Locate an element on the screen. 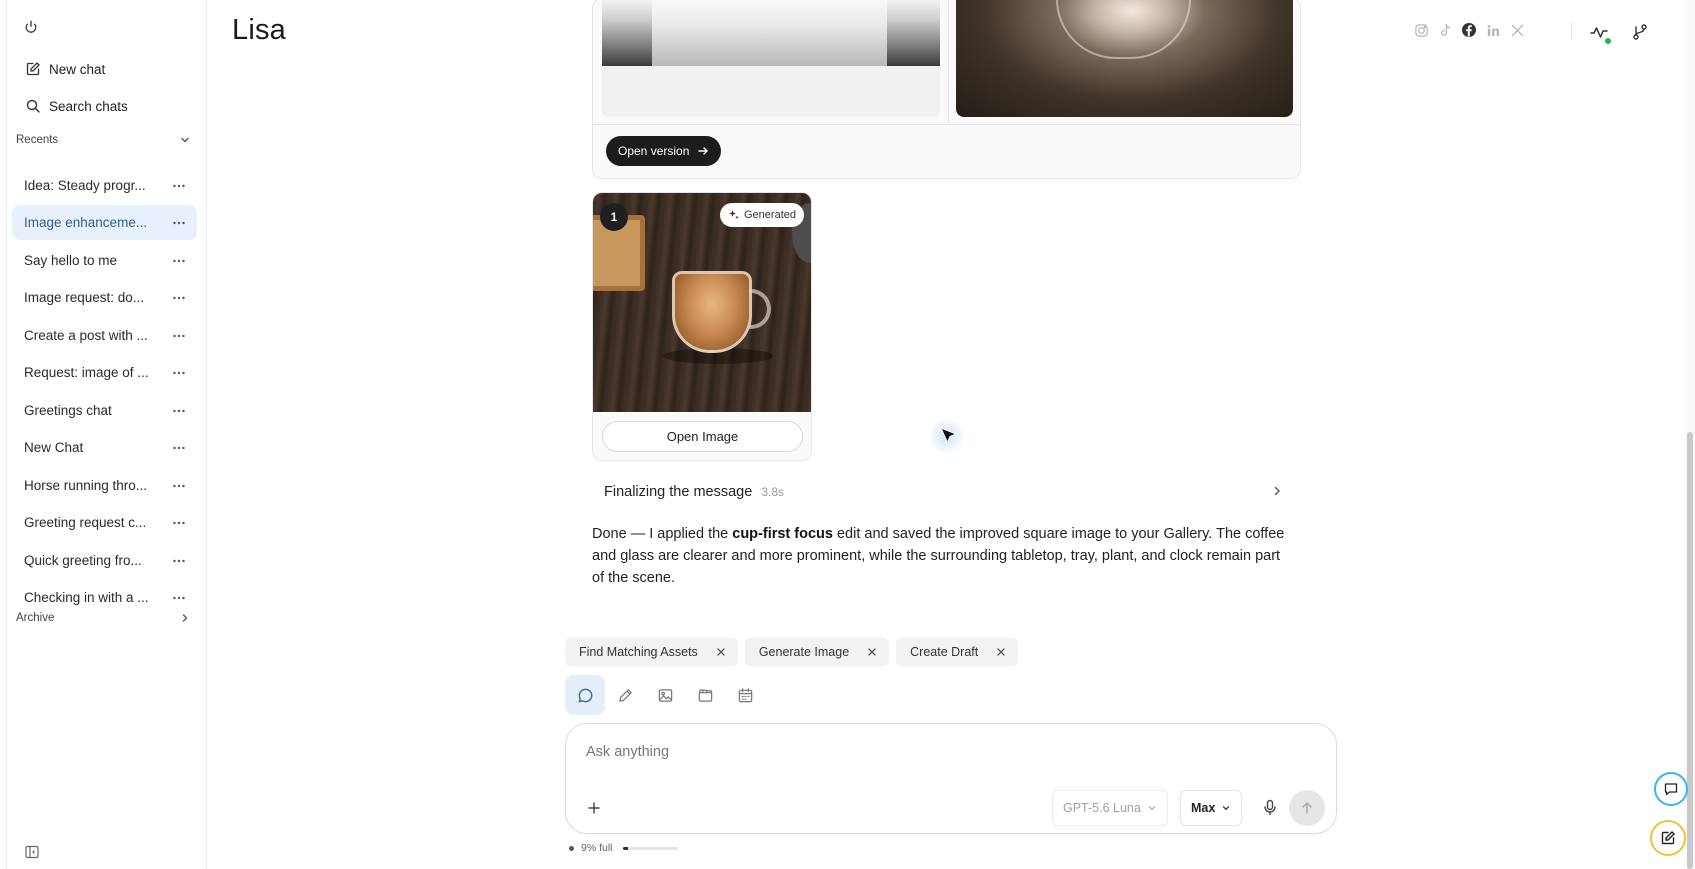 The height and width of the screenshot is (869, 1695). message-input is located at coordinates (936, 752).